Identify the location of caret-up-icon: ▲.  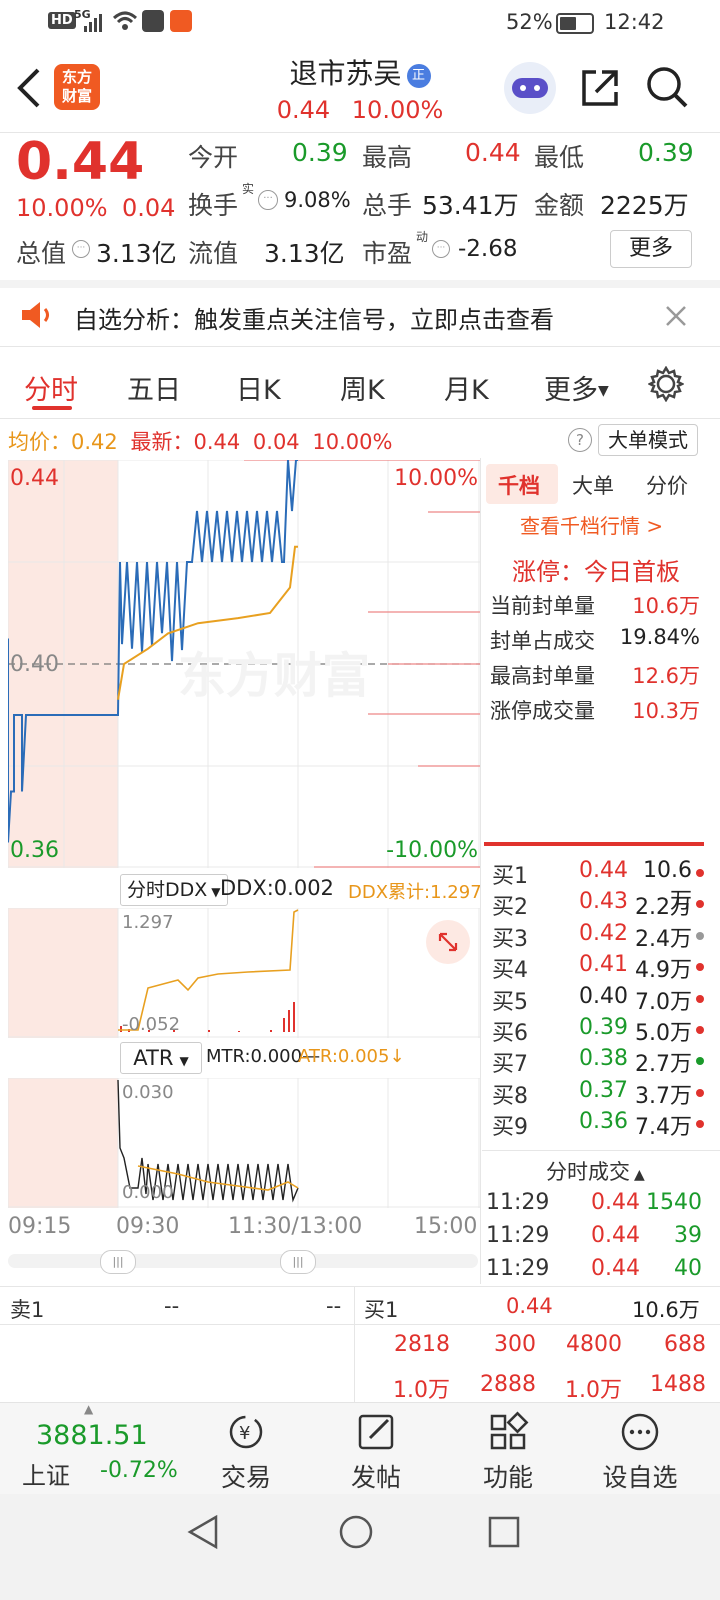
(639, 1175).